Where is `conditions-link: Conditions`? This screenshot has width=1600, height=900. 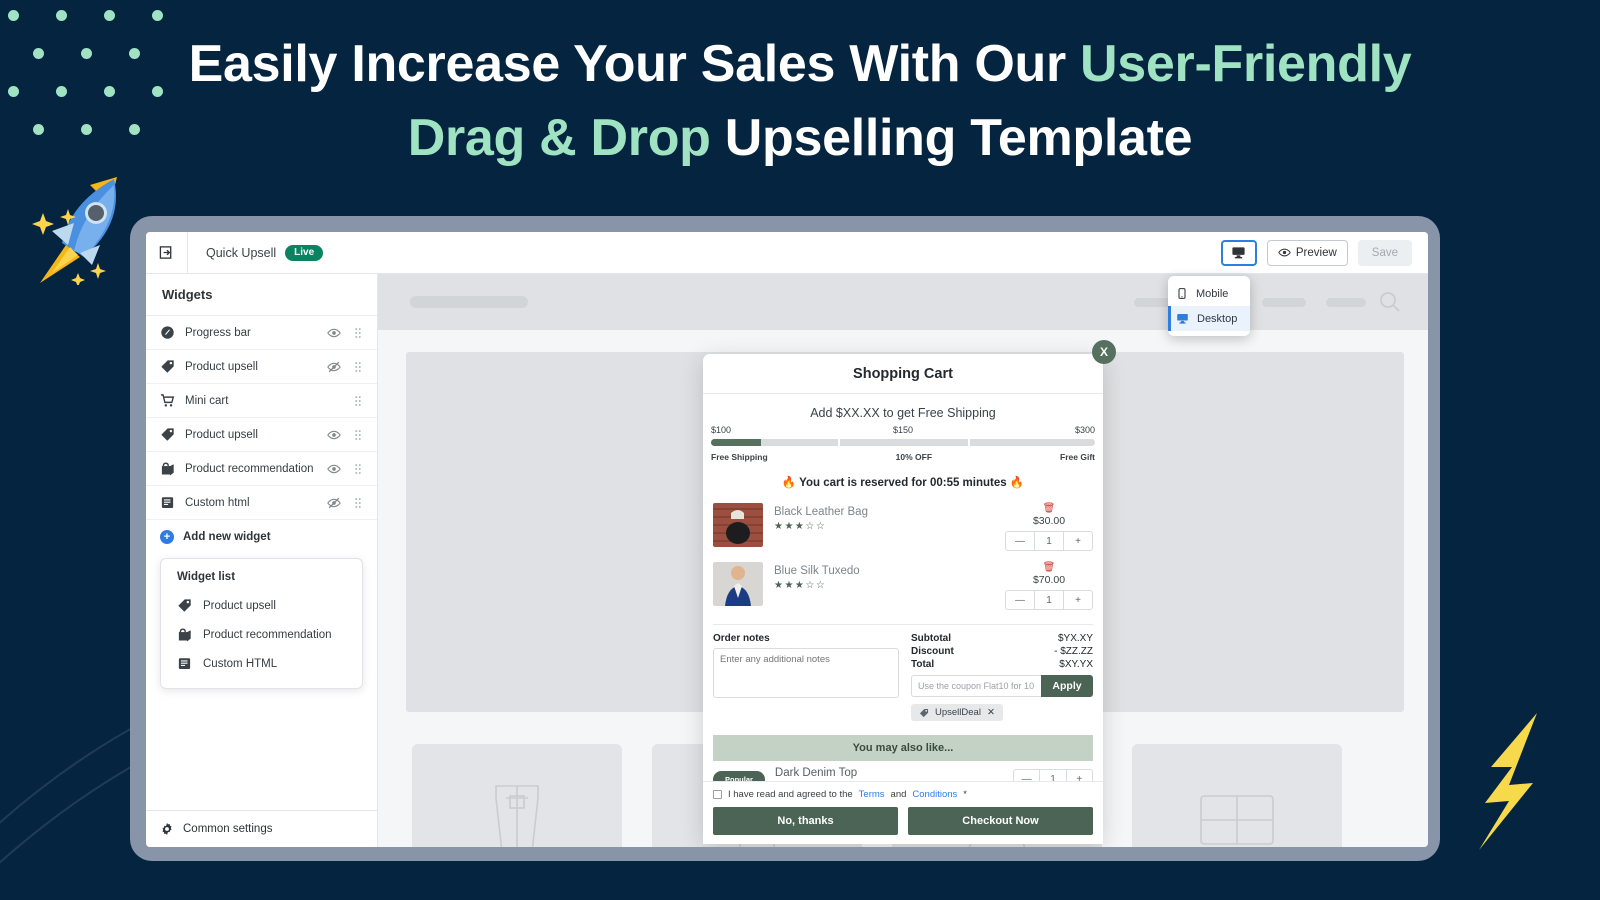 conditions-link: Conditions is located at coordinates (934, 794).